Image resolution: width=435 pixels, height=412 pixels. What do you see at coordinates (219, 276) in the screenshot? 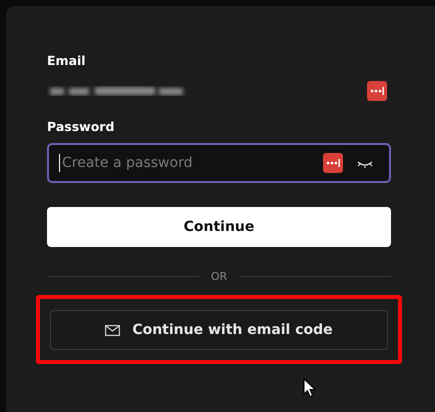
I see `divider-text: OR` at bounding box center [219, 276].